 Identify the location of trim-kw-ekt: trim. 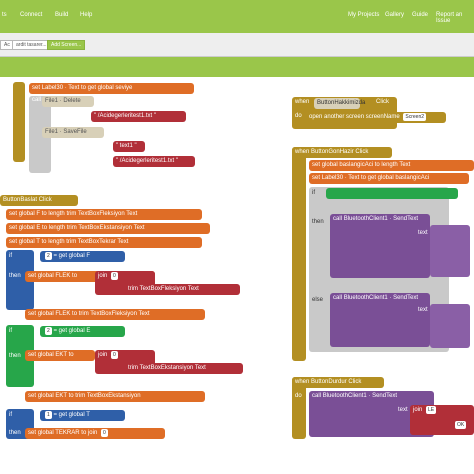
(133, 368).